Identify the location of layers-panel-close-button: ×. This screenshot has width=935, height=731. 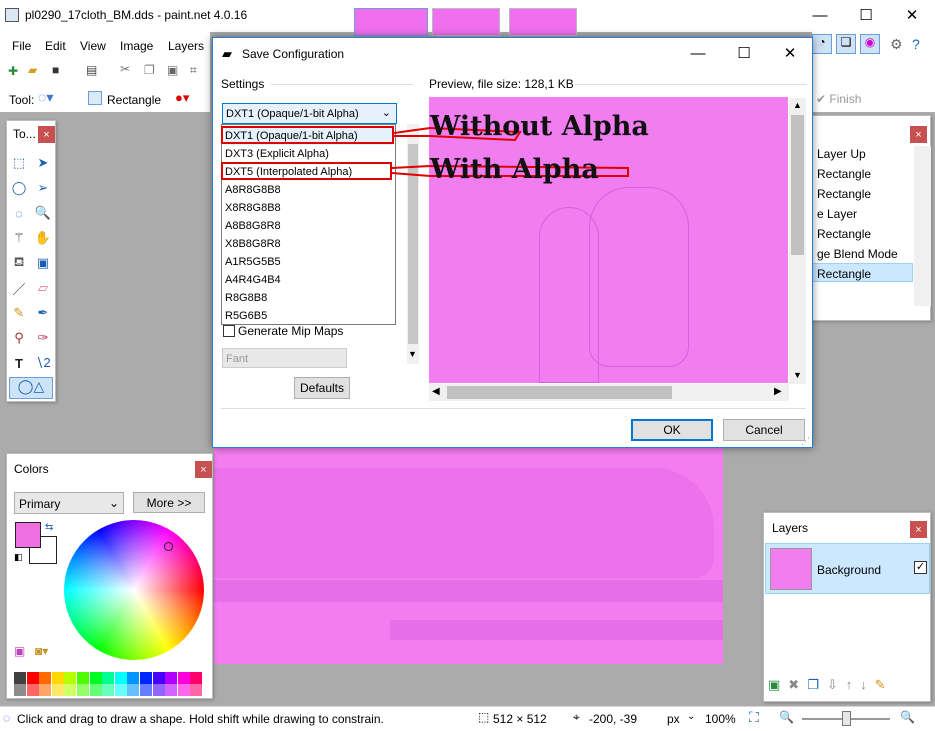
(918, 529).